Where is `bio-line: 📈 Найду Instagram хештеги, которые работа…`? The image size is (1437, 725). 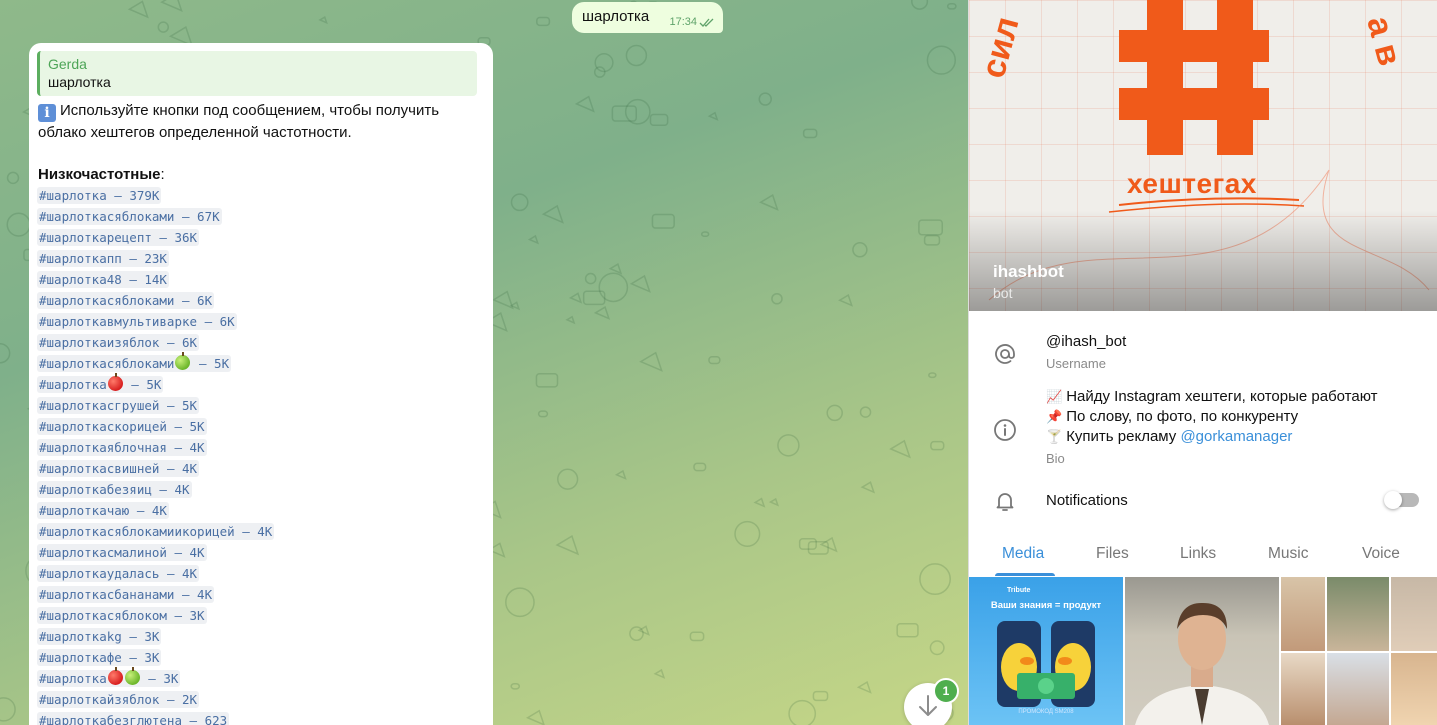 bio-line: 📈 Найду Instagram хештеги, которые работа… is located at coordinates (1212, 396).